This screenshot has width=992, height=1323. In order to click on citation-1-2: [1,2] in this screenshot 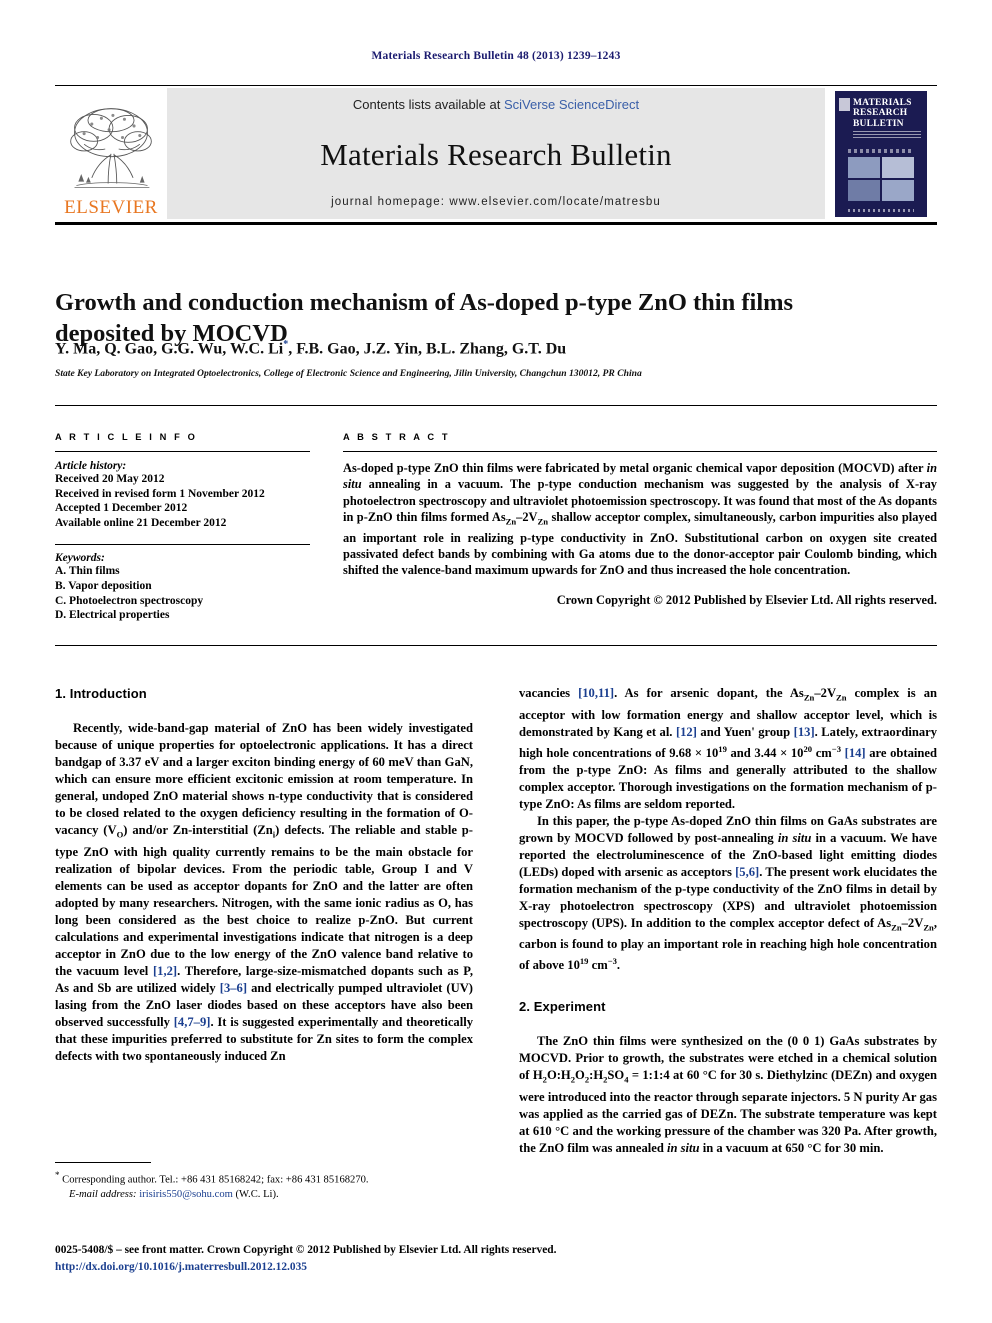, I will do `click(165, 971)`.